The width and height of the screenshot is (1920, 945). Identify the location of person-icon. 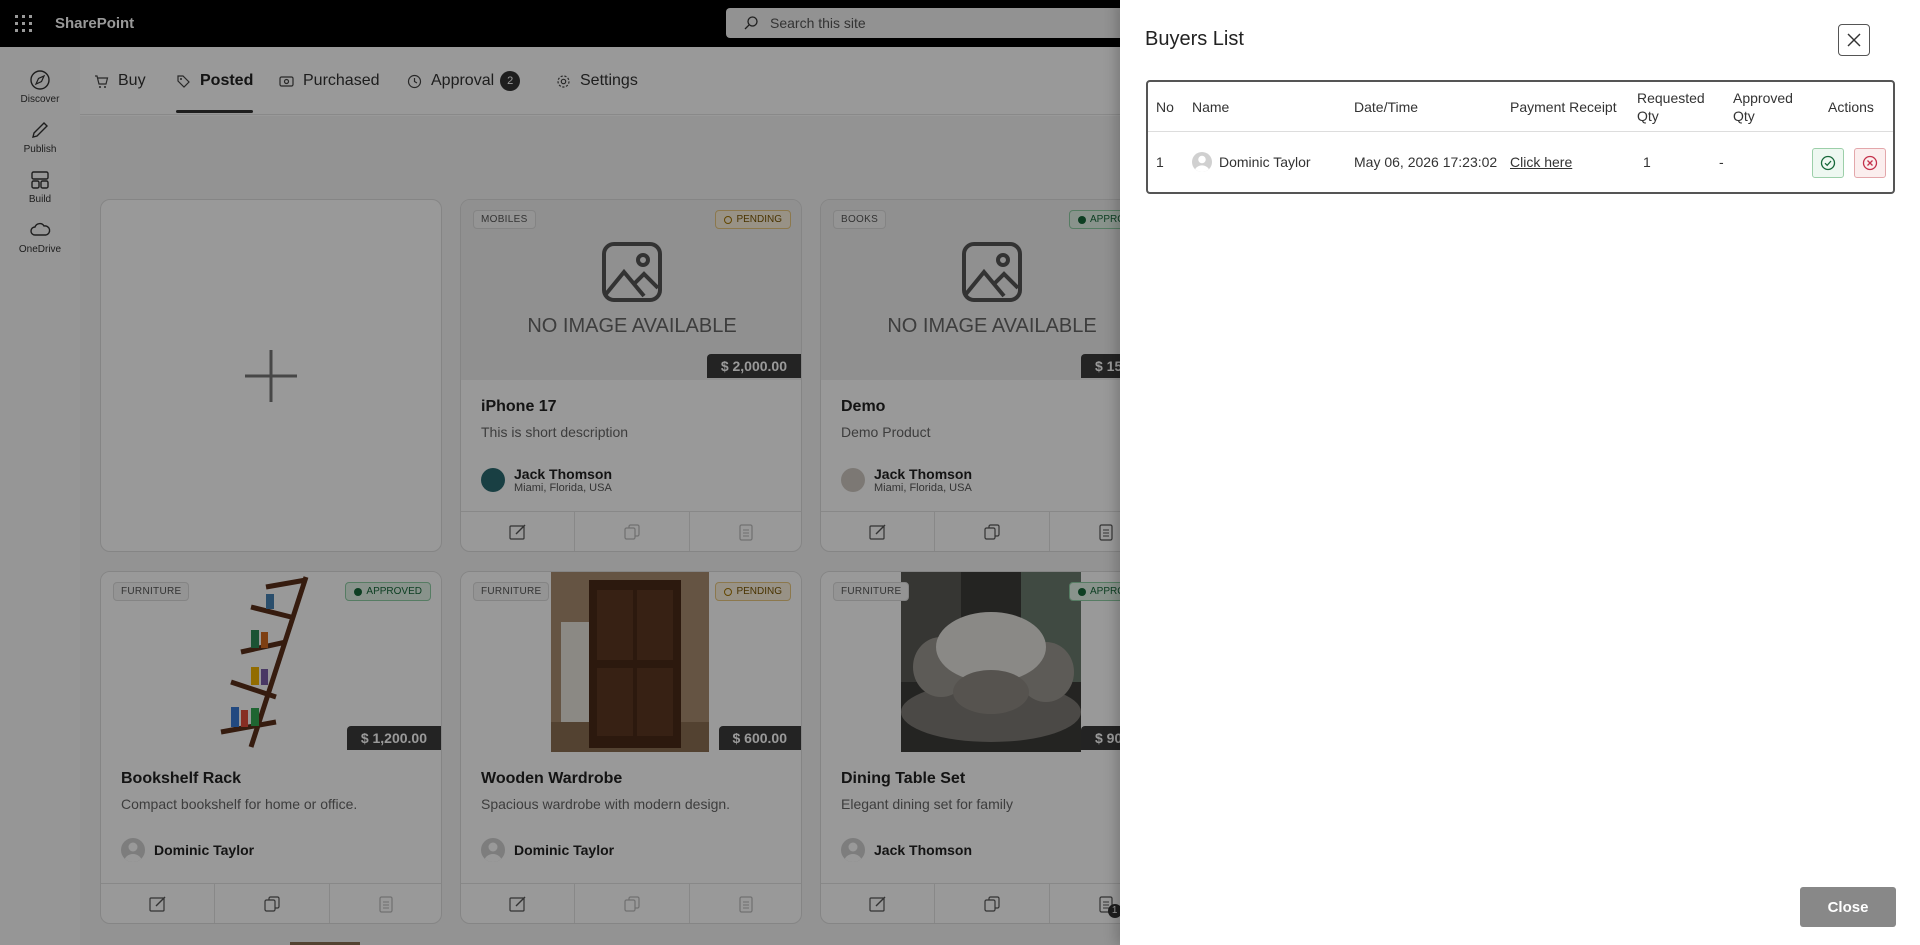
(1202, 163).